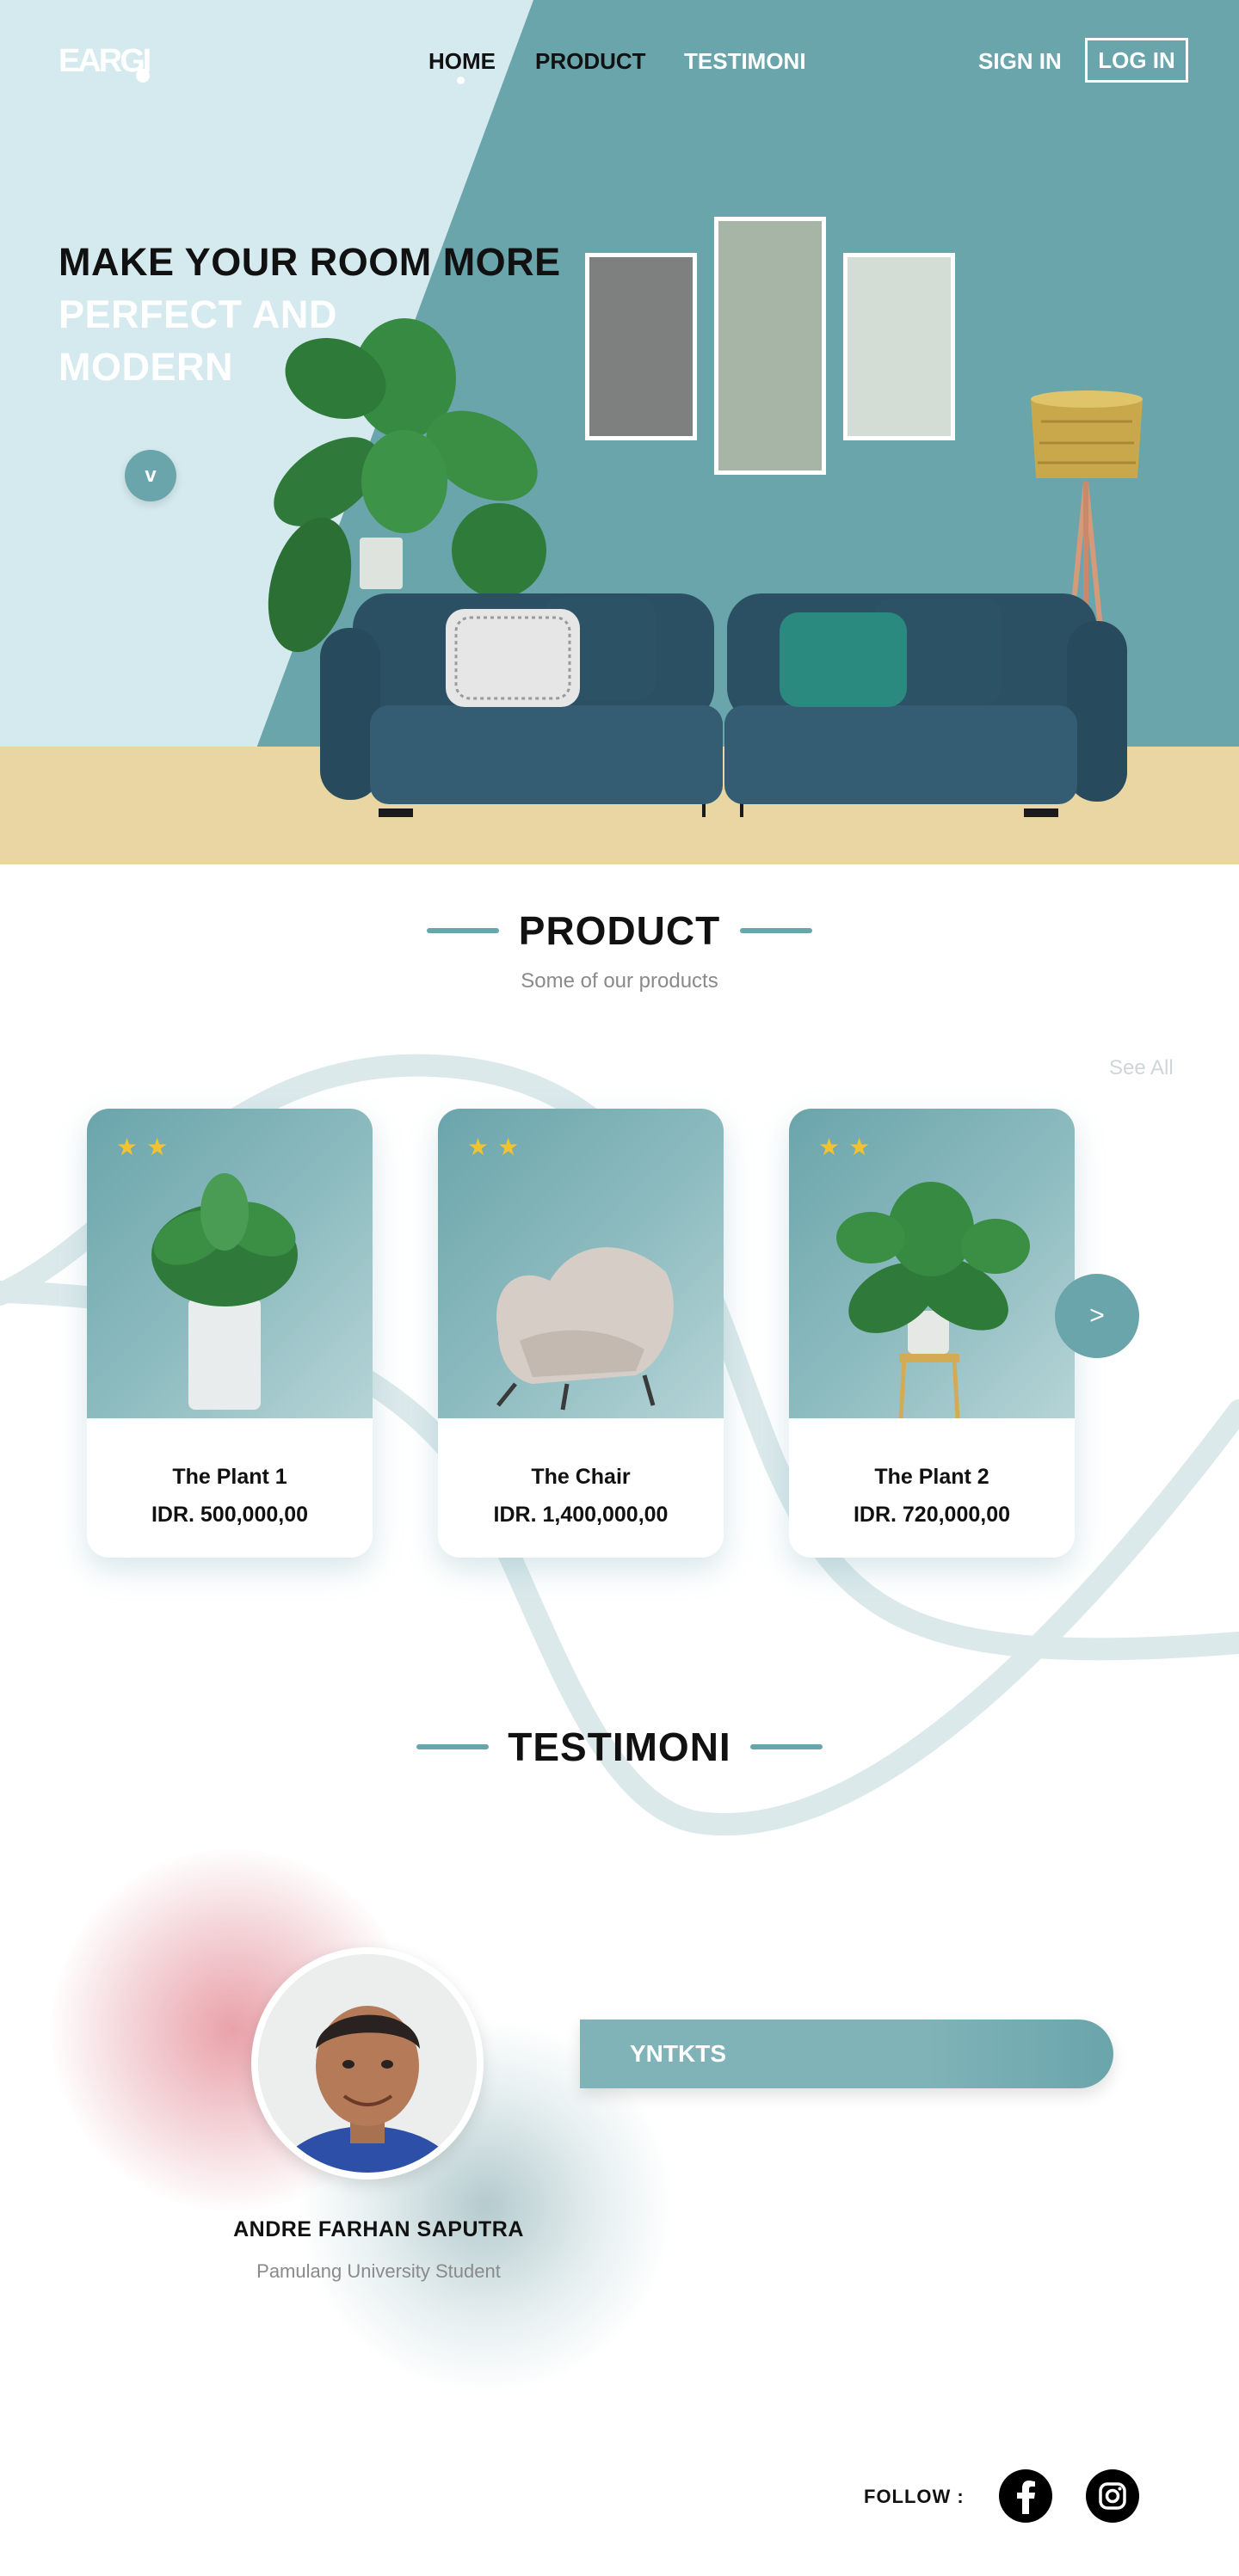  Describe the element at coordinates (229, 1477) in the screenshot. I see `product-name: The Plant 1` at that location.